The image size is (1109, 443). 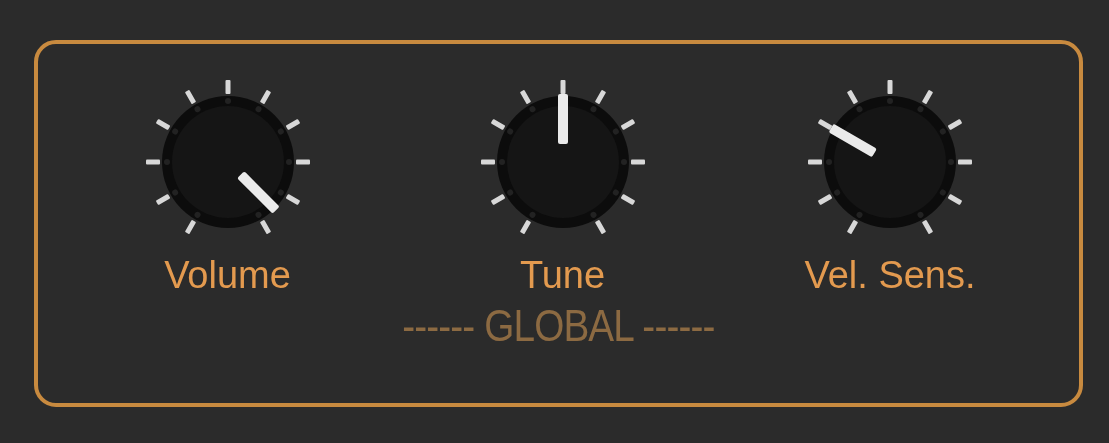 What do you see at coordinates (562, 275) in the screenshot?
I see `knob-label: Tune` at bounding box center [562, 275].